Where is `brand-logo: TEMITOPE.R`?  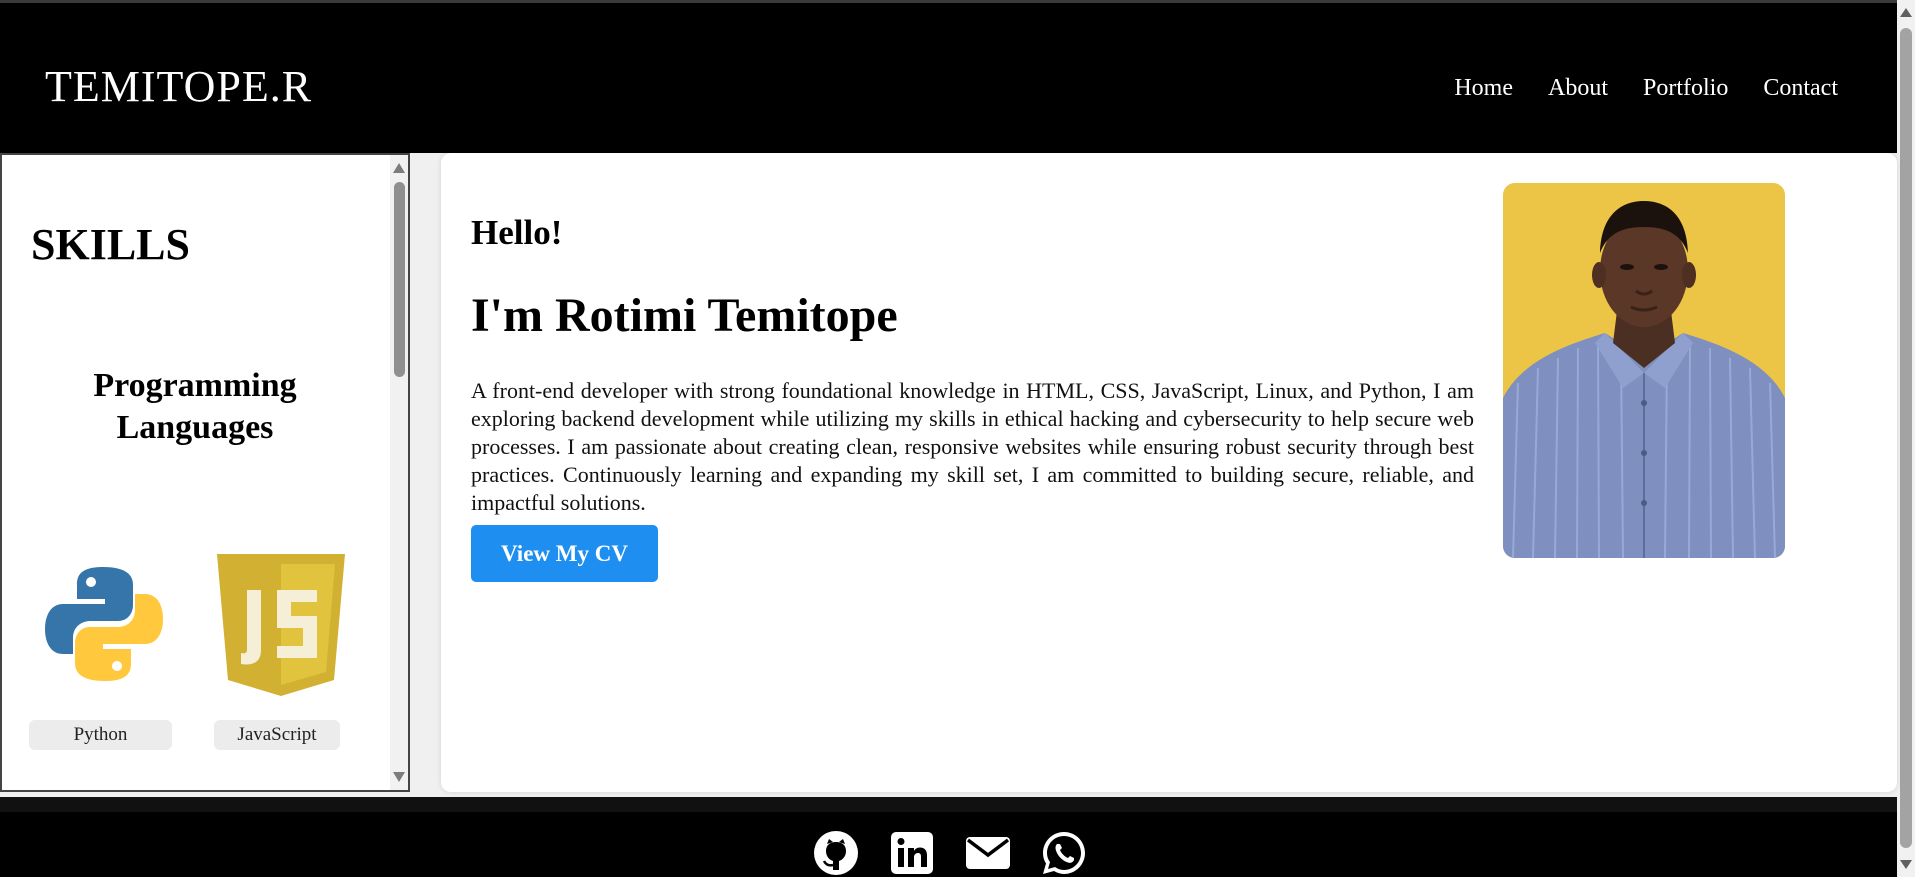
brand-logo: TEMITOPE.R is located at coordinates (178, 86).